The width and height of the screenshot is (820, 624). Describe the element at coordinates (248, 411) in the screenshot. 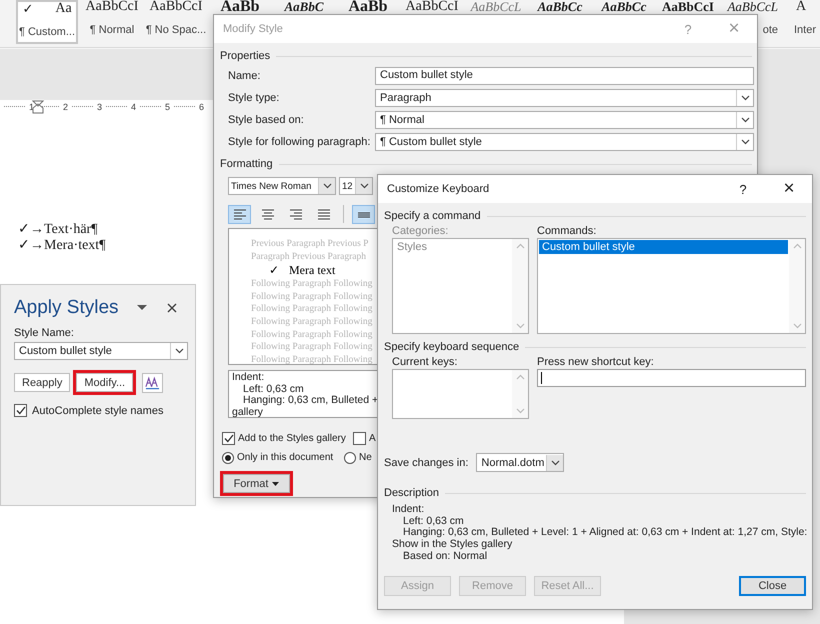

I see `description-text: gallery` at that location.